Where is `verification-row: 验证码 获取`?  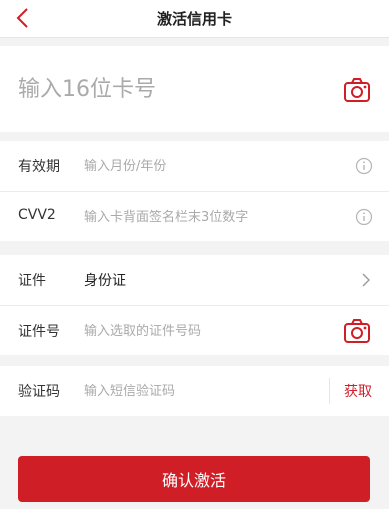 verification-row: 验证码 获取 is located at coordinates (194, 391).